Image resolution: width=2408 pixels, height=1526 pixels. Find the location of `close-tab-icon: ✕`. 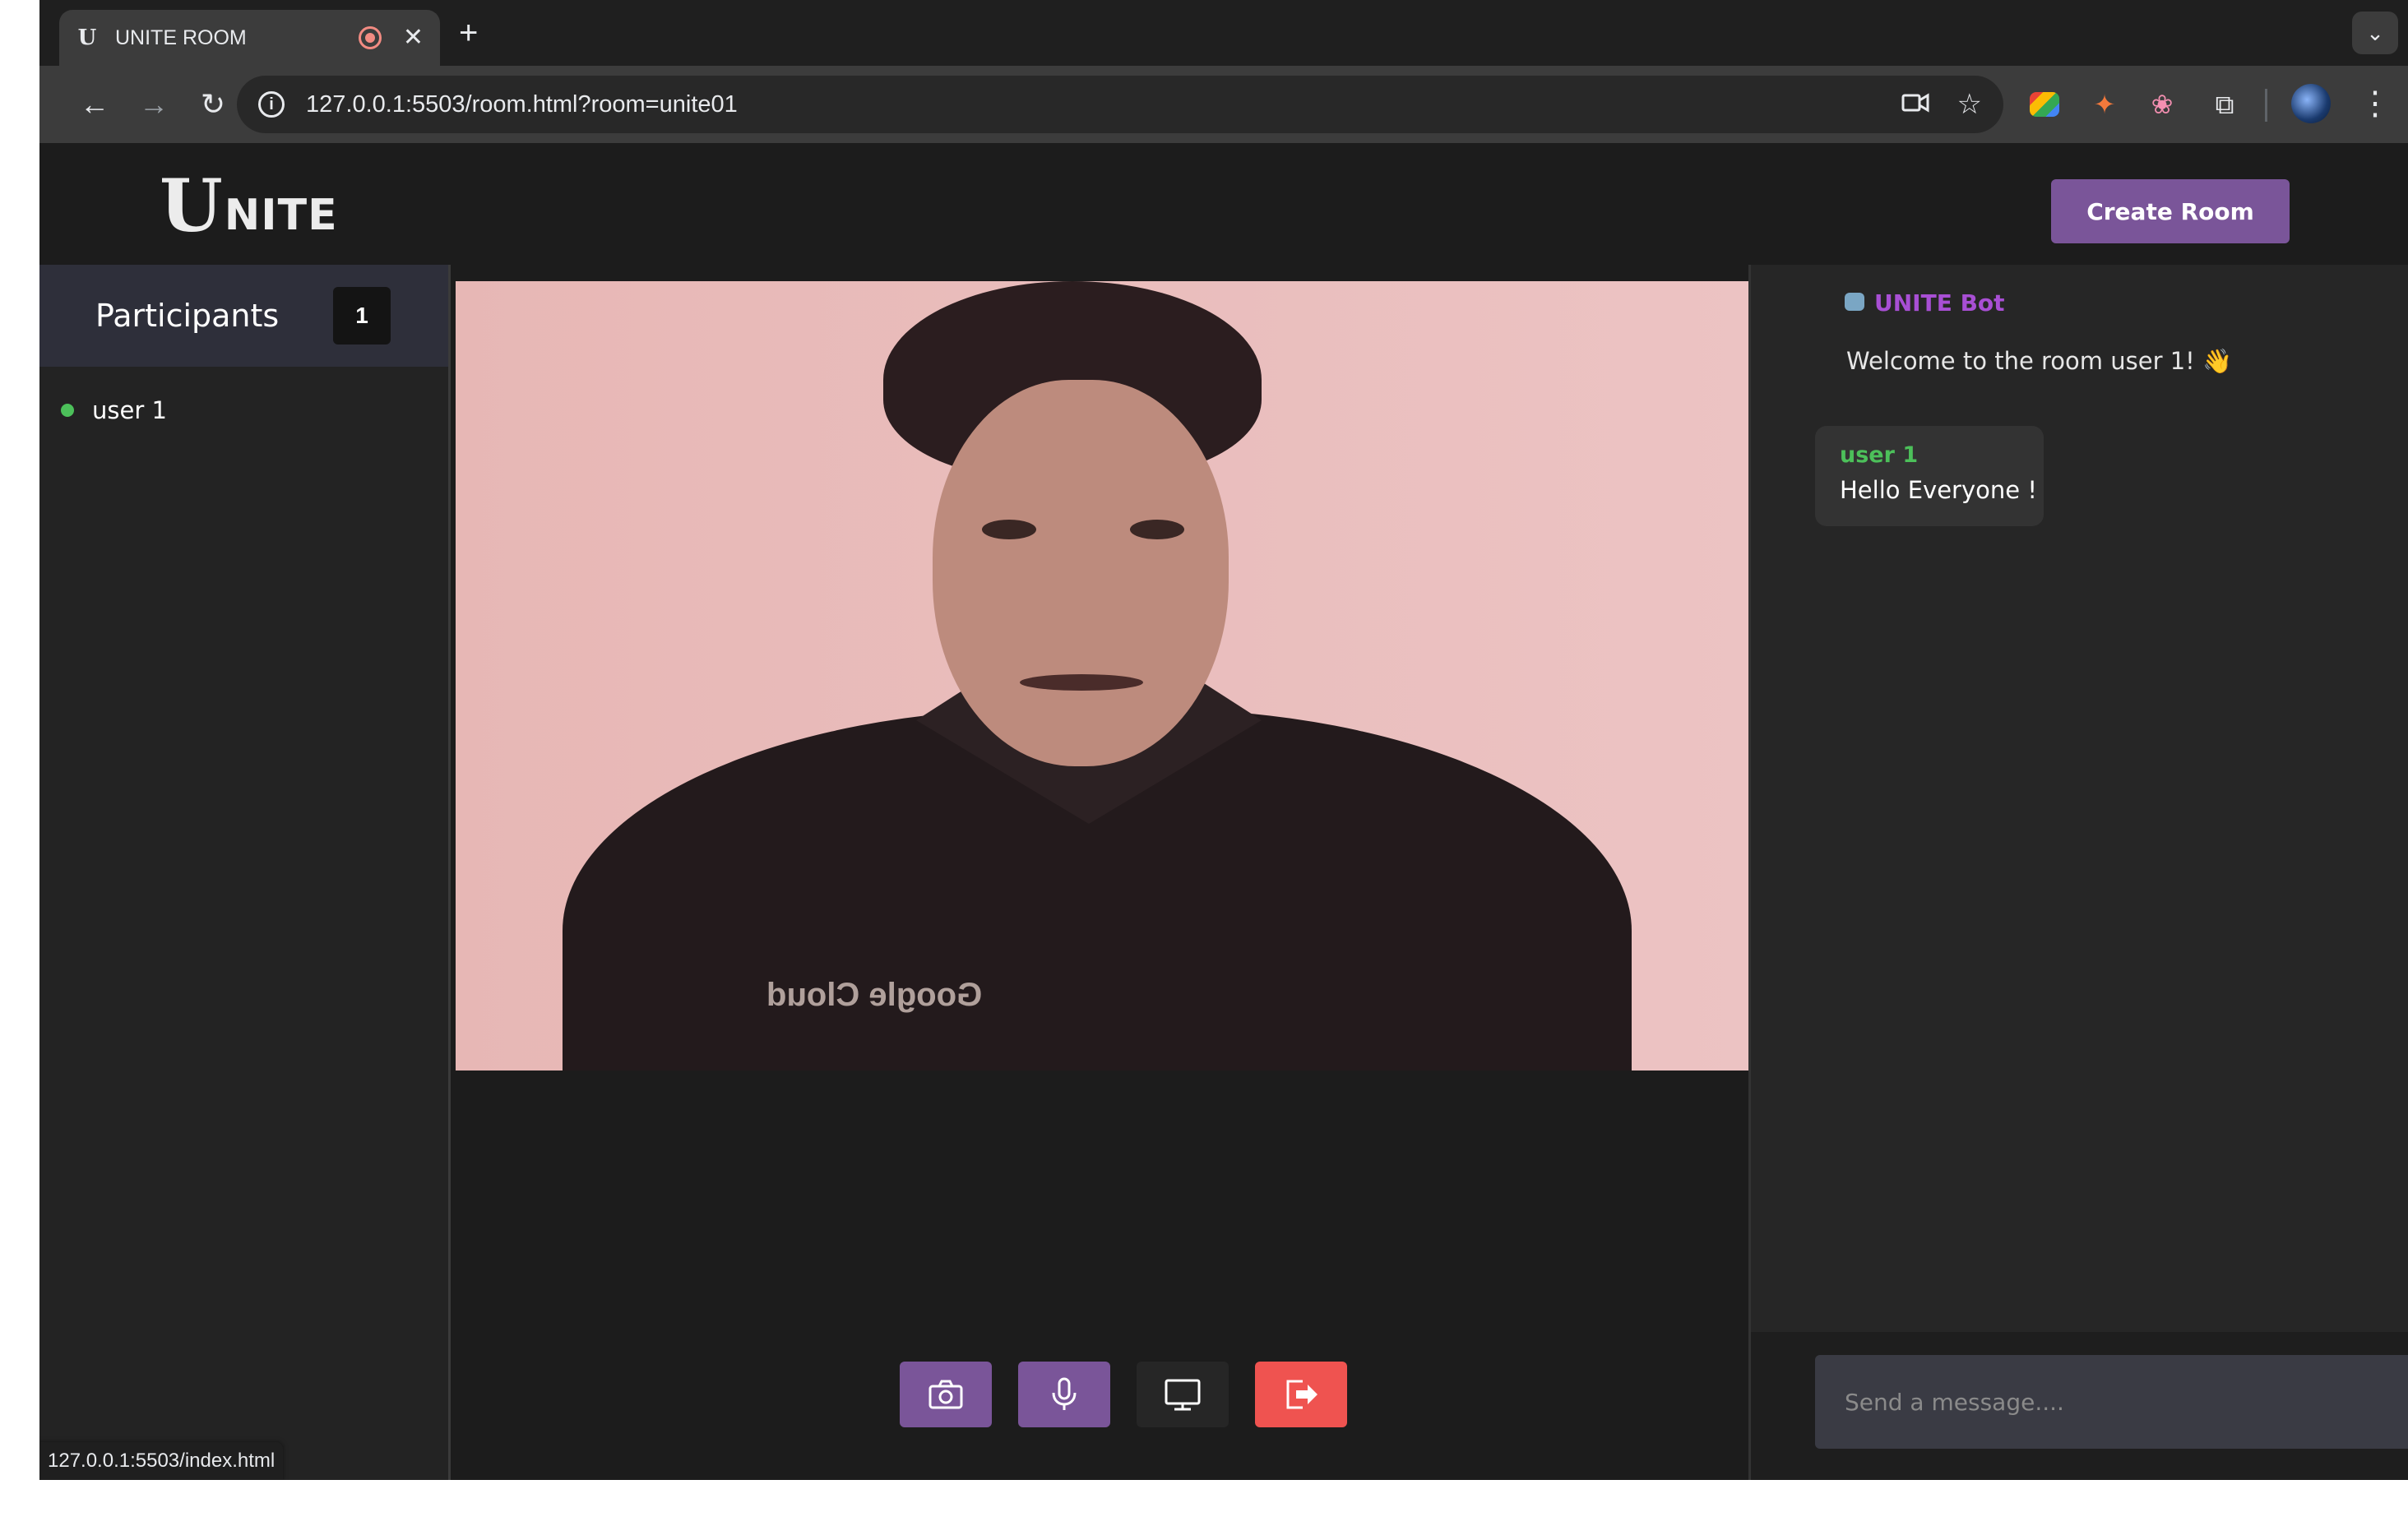

close-tab-icon: ✕ is located at coordinates (413, 37).